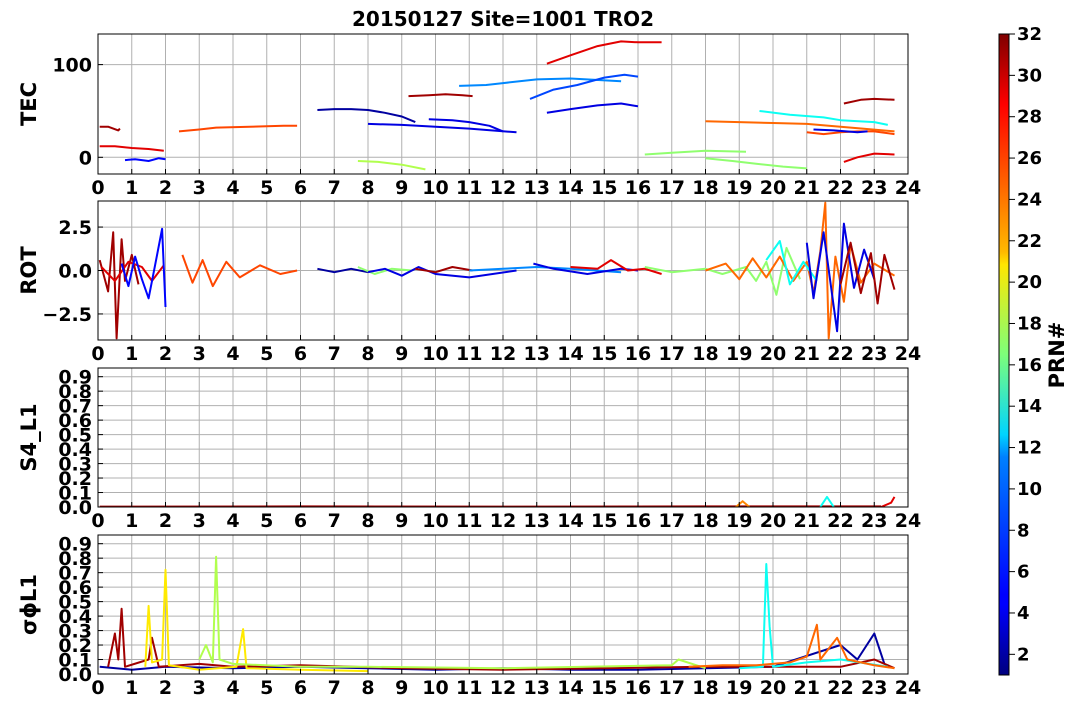  What do you see at coordinates (1029, 75) in the screenshot?
I see `colorbar-tick-label: 30` at bounding box center [1029, 75].